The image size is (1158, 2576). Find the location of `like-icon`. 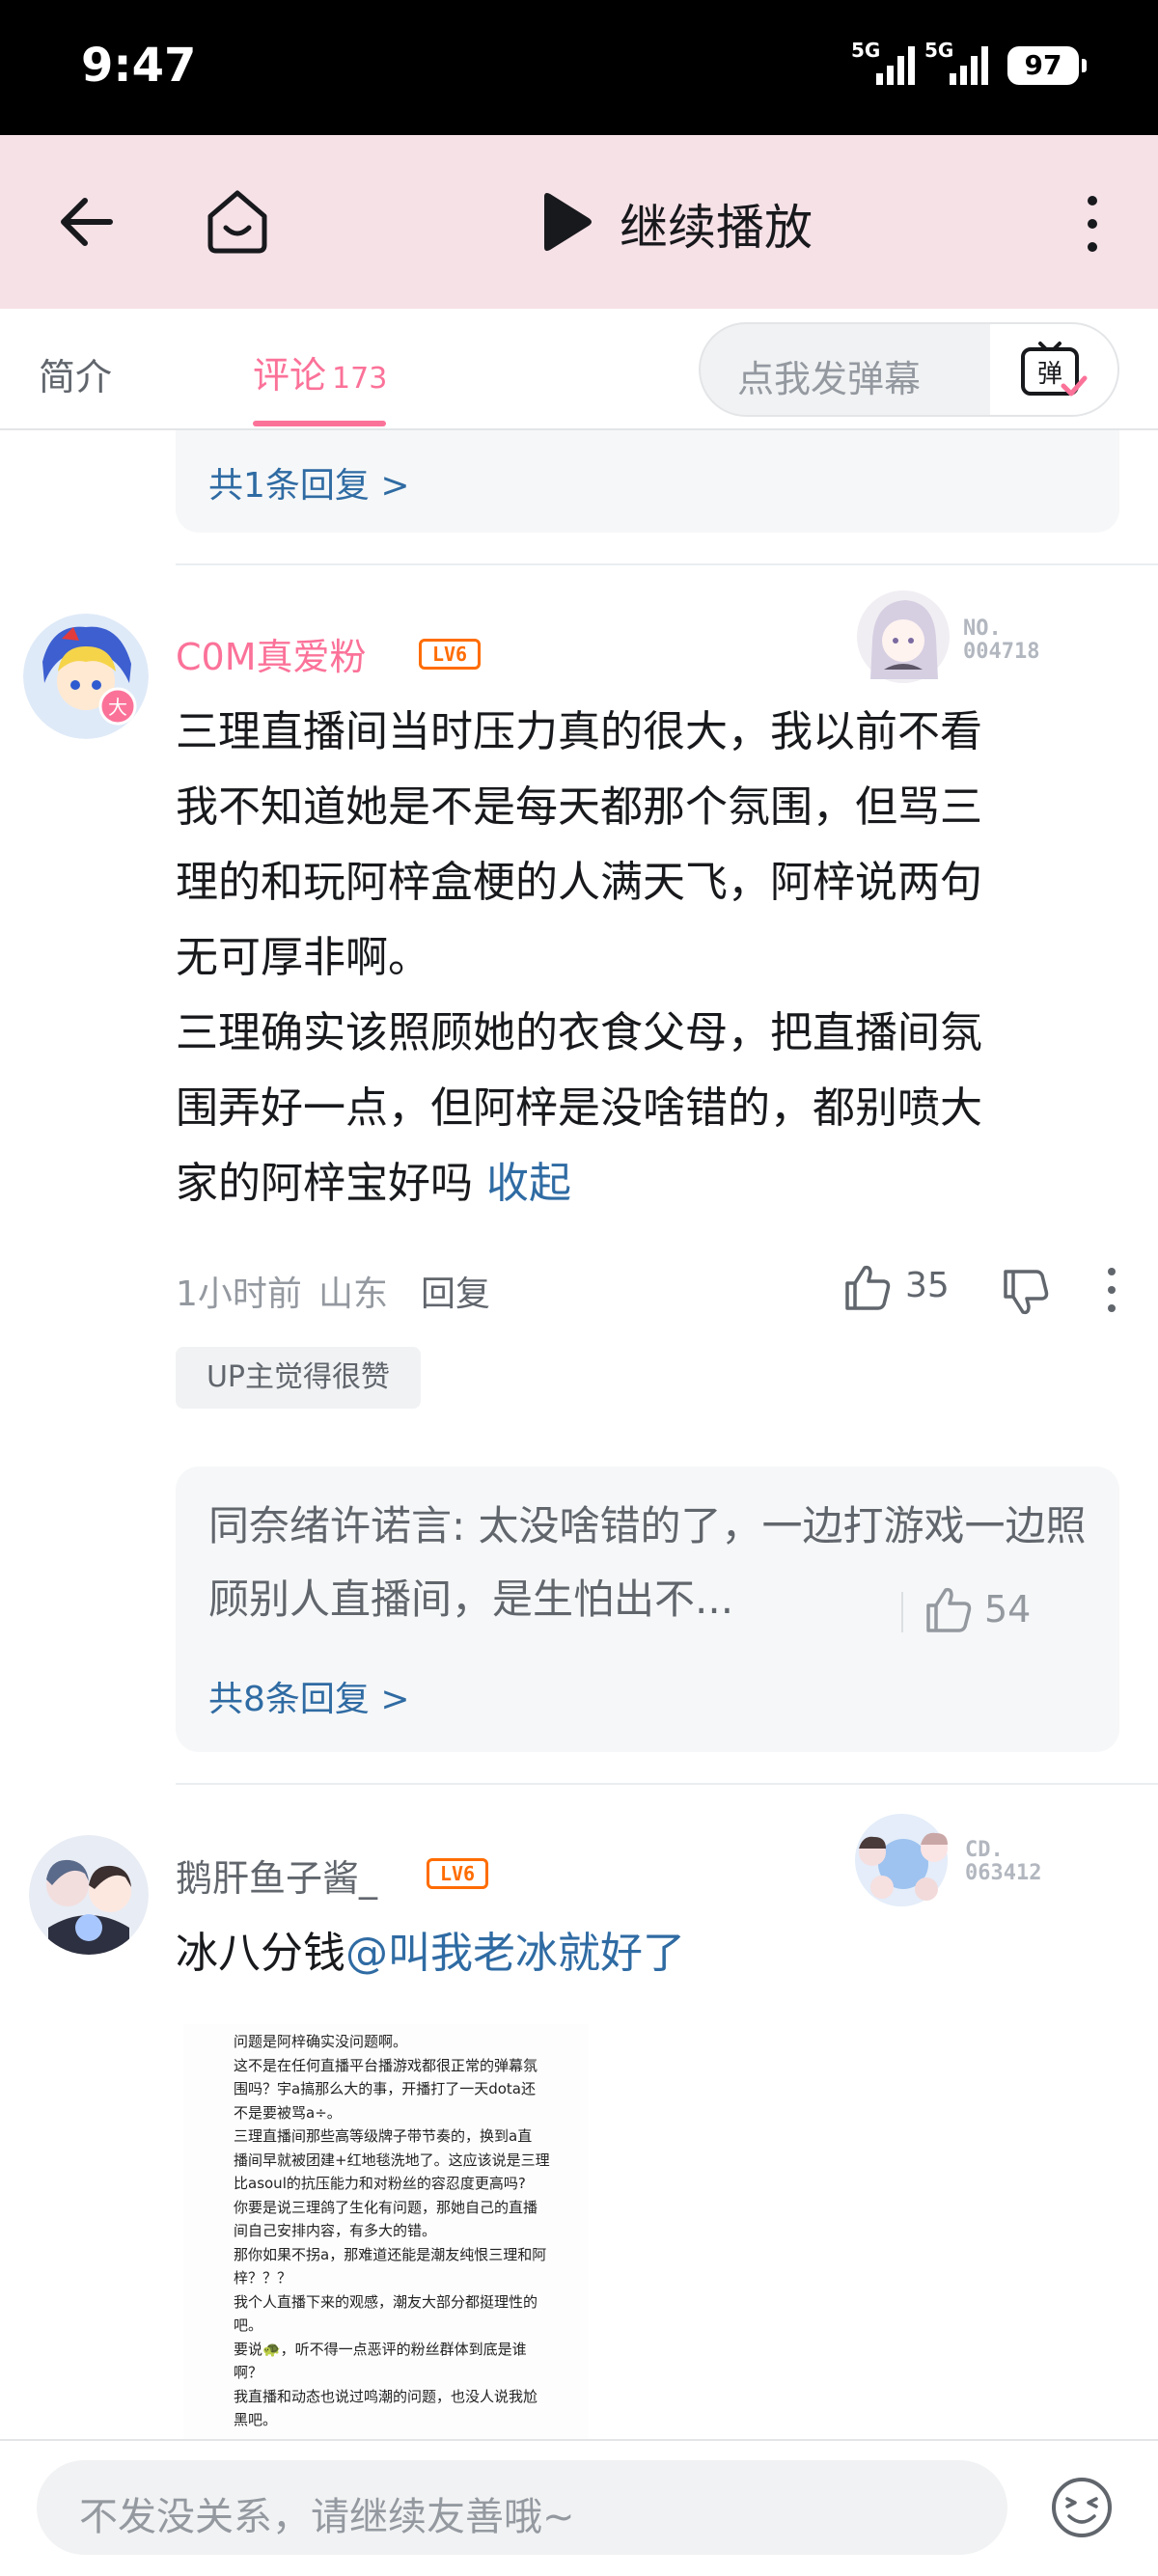

like-icon is located at coordinates (867, 1288).